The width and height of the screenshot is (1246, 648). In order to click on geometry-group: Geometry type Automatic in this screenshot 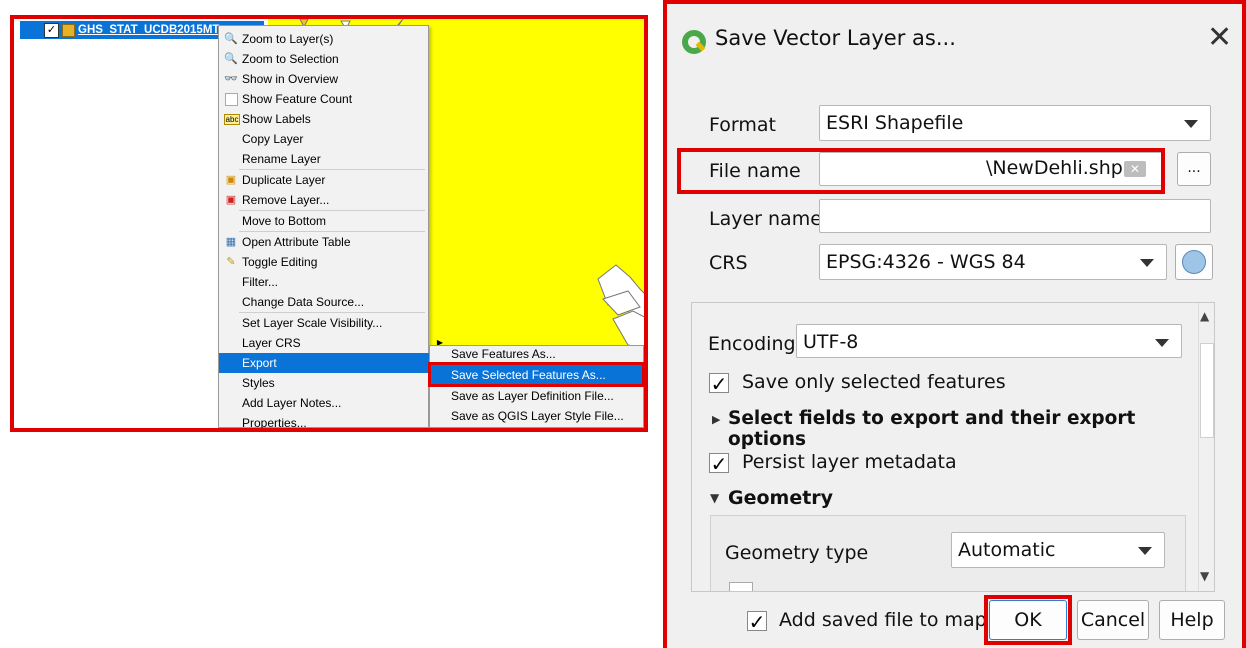, I will do `click(948, 553)`.